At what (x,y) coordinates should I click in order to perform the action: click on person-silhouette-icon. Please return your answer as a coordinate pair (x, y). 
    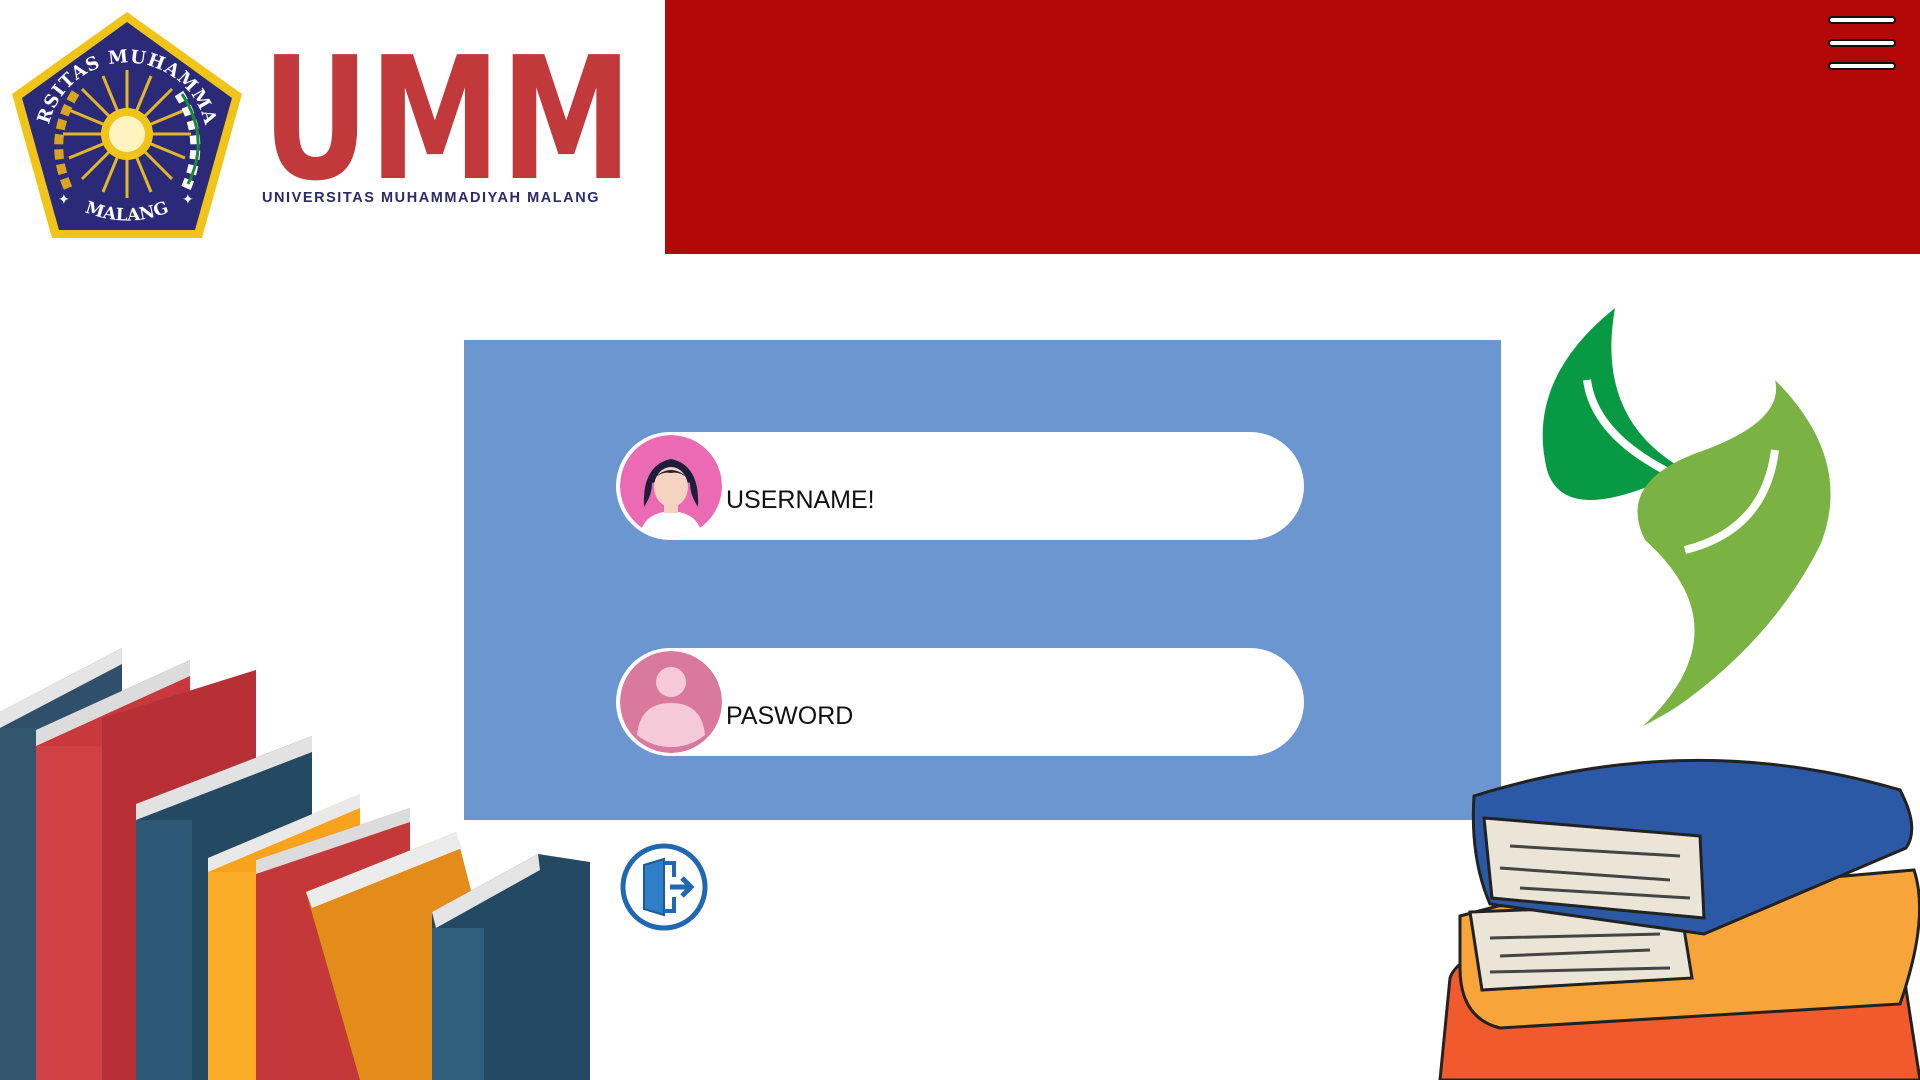
    Looking at the image, I should click on (671, 702).